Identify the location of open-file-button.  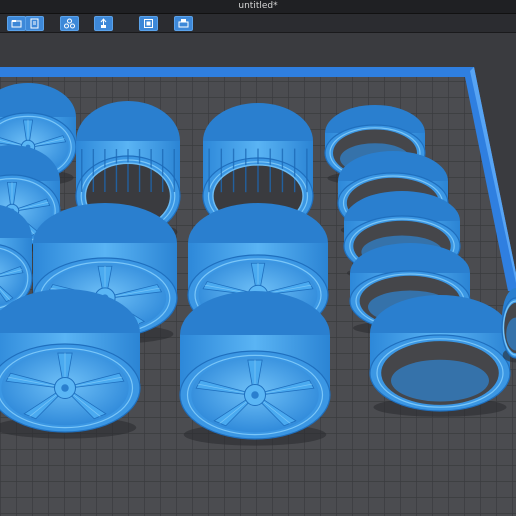
(16, 23).